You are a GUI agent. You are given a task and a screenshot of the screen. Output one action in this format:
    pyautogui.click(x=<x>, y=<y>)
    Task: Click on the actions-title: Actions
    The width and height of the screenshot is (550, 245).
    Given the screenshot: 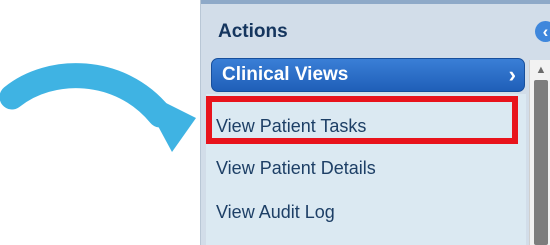 What is the action you would take?
    pyautogui.click(x=253, y=31)
    